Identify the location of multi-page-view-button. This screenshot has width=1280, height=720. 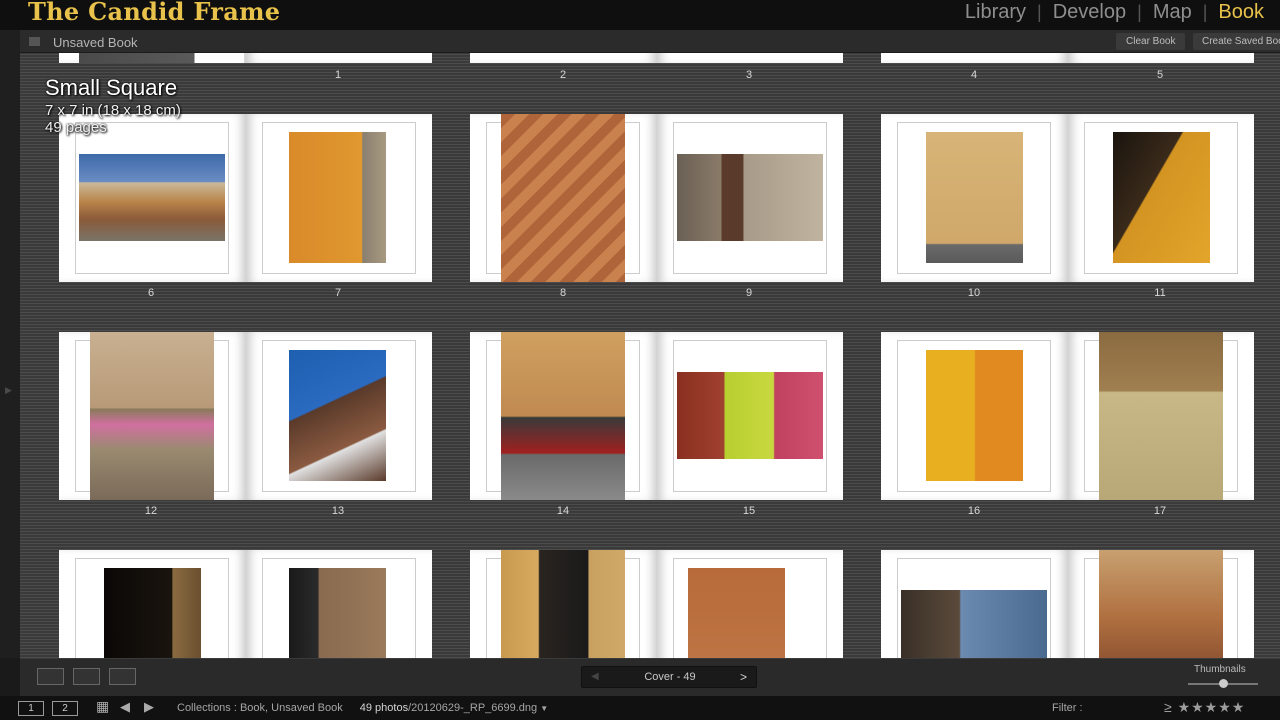
(50, 676).